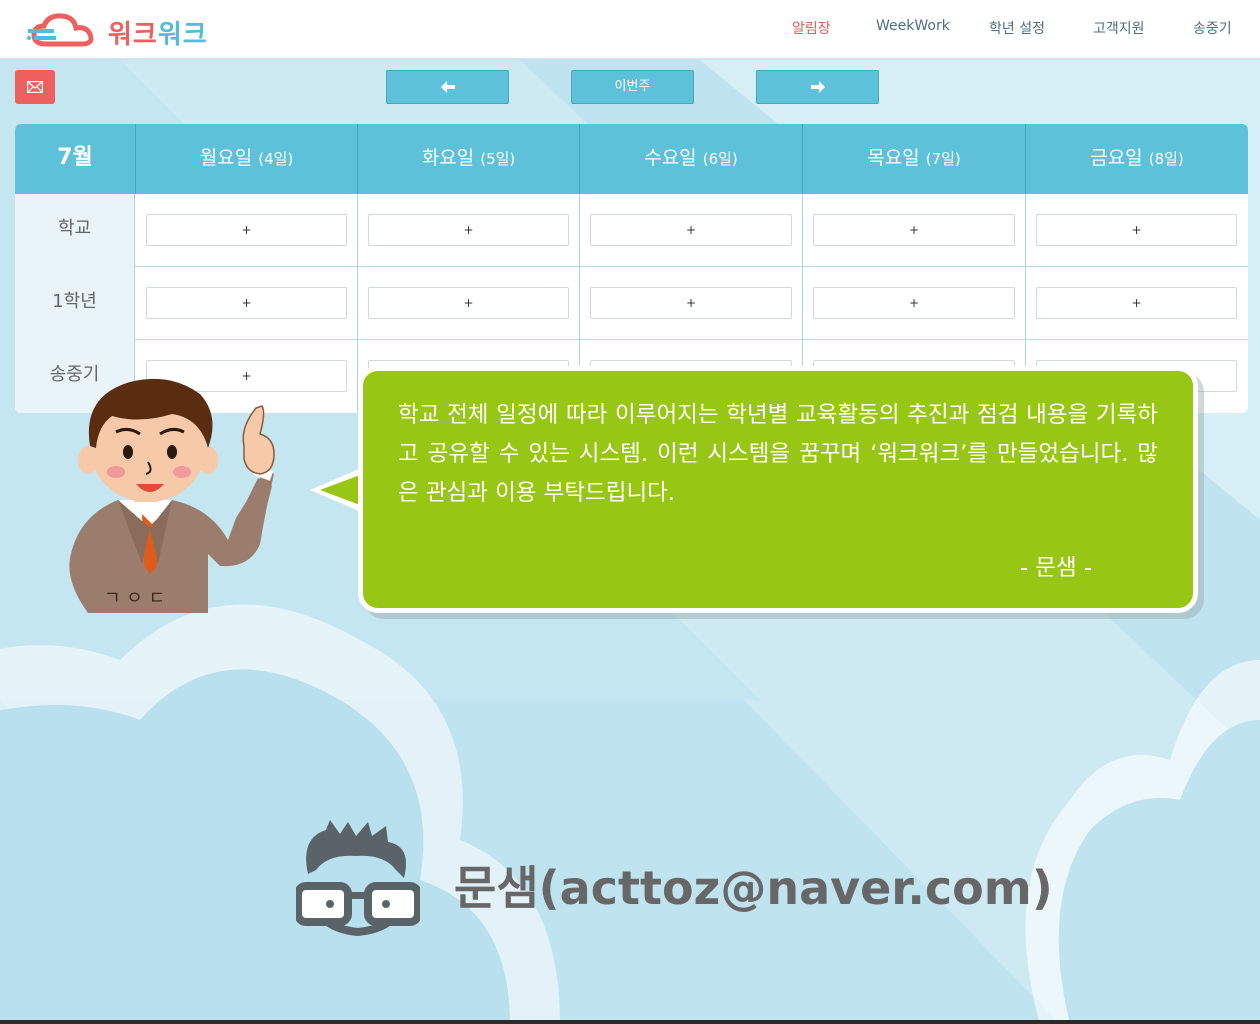 The image size is (1260, 1024). Describe the element at coordinates (1212, 28) in the screenshot. I see `nav-item-user: 송중기` at that location.